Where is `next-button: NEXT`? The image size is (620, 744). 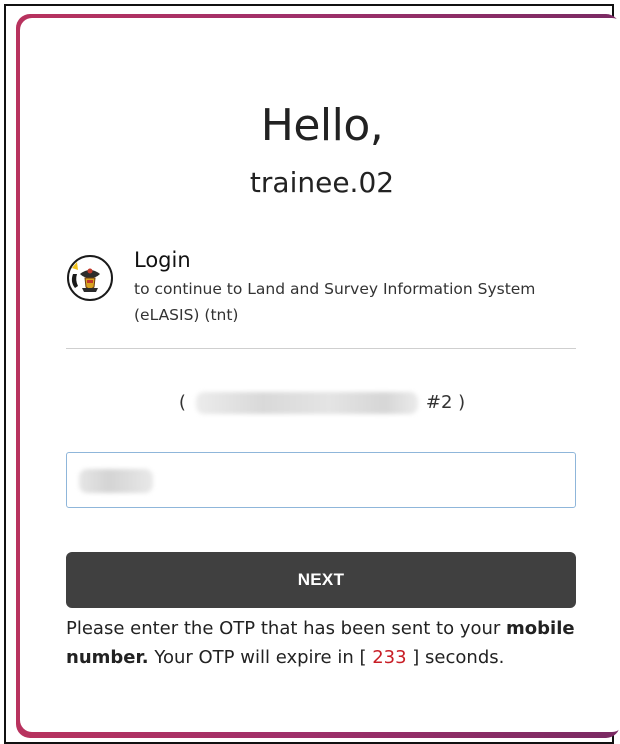 next-button: NEXT is located at coordinates (321, 580).